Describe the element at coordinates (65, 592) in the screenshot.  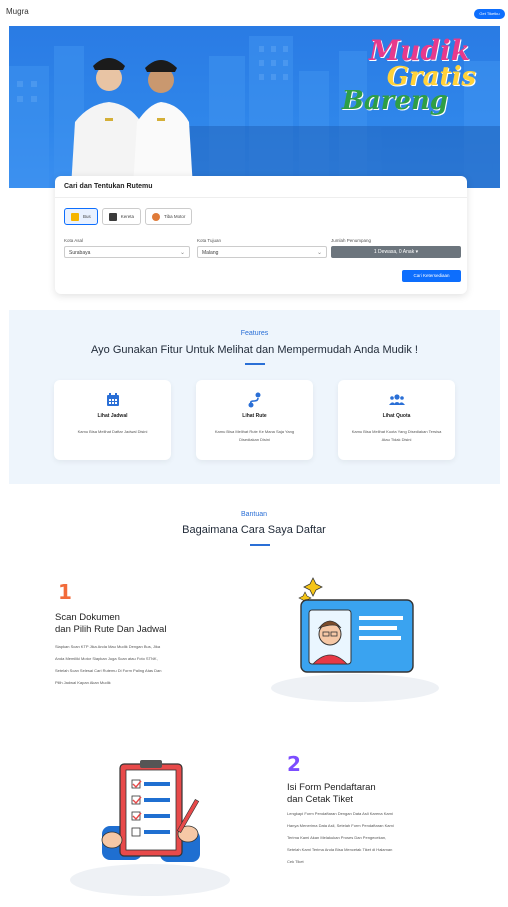
I see `step-number: 1` at that location.